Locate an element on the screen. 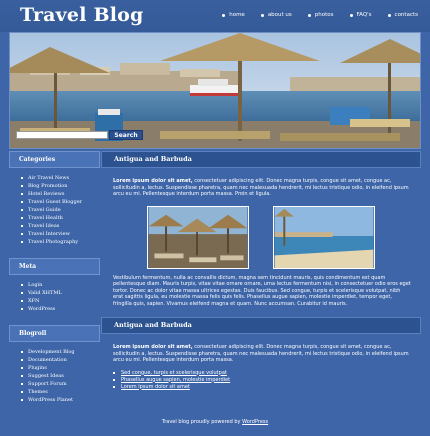 Image resolution: width=430 pixels, height=436 pixels. category-link: Travel Guide is located at coordinates (60, 210).